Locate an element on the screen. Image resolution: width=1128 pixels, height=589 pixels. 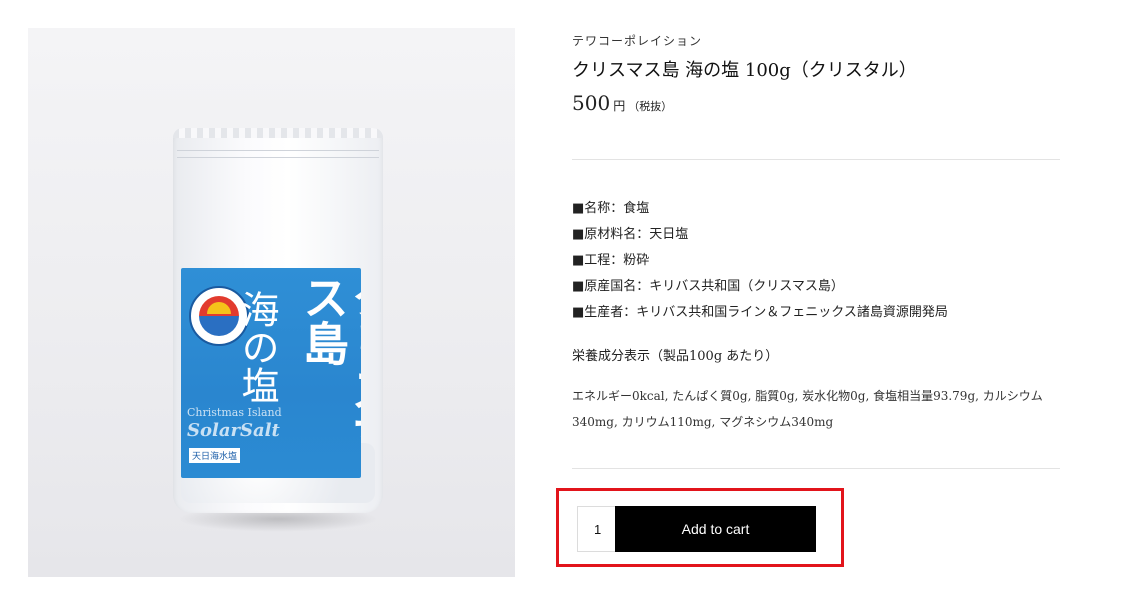
price-unit: 円 is located at coordinates (619, 106).